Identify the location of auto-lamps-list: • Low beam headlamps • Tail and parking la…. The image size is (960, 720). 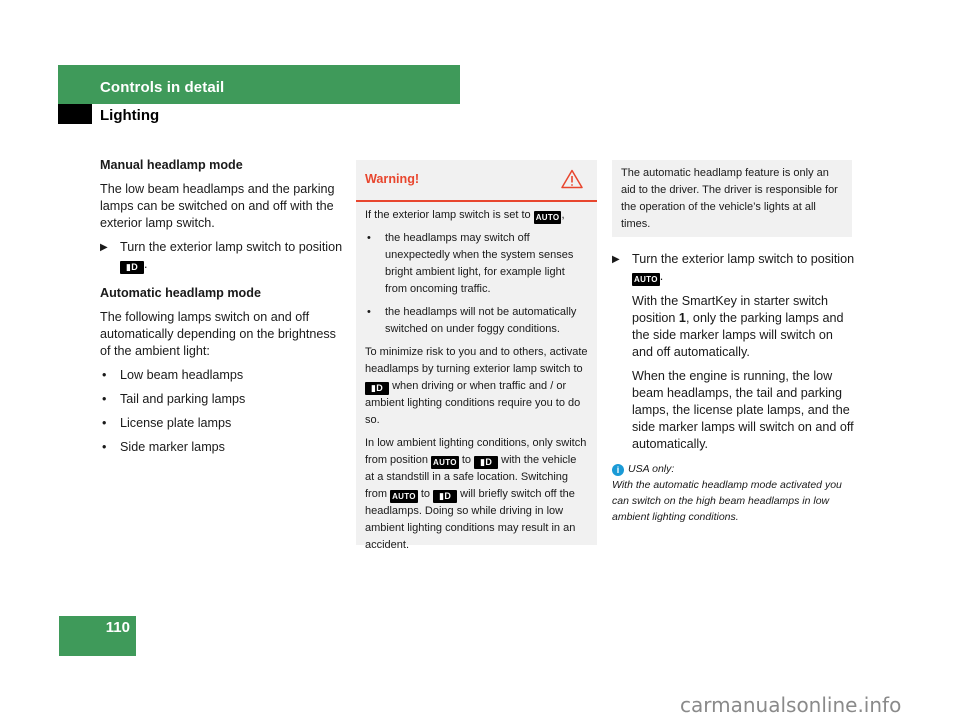
(222, 411).